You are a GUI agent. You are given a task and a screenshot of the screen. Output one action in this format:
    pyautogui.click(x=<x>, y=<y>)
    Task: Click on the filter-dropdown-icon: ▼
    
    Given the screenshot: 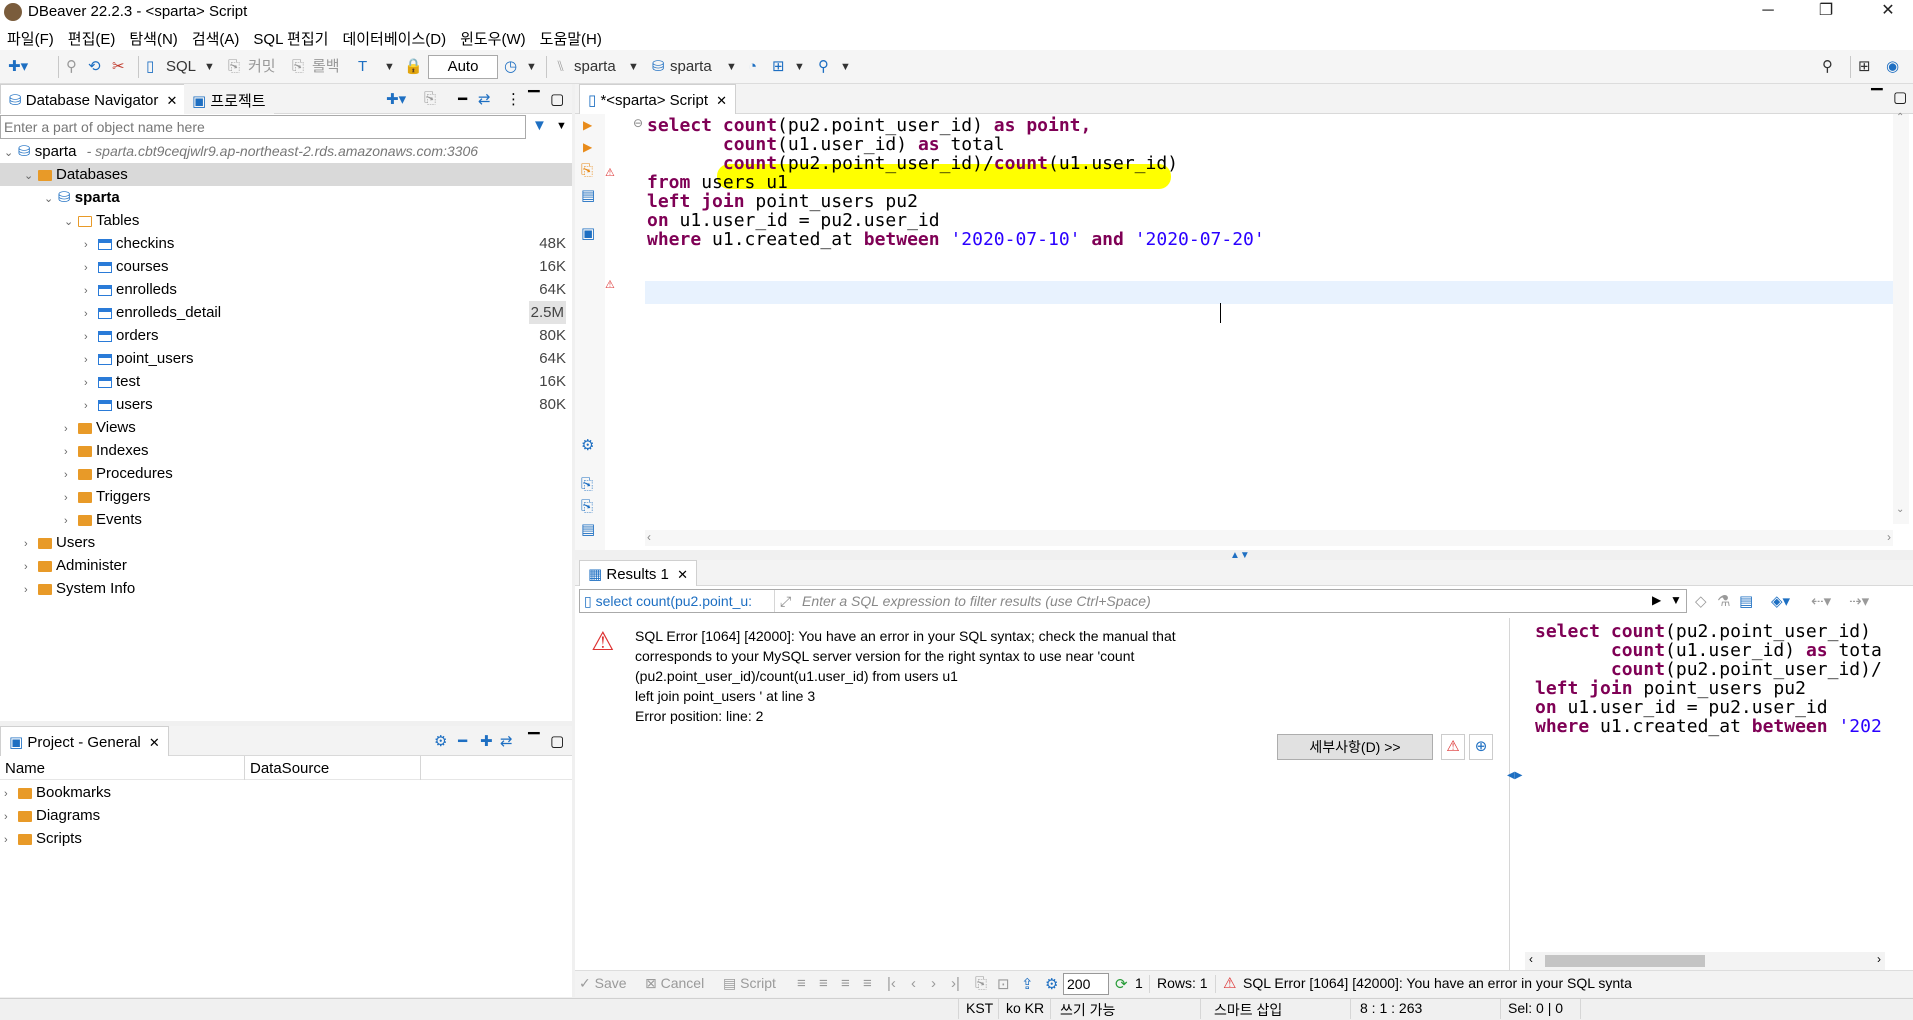 What is the action you would take?
    pyautogui.click(x=561, y=126)
    